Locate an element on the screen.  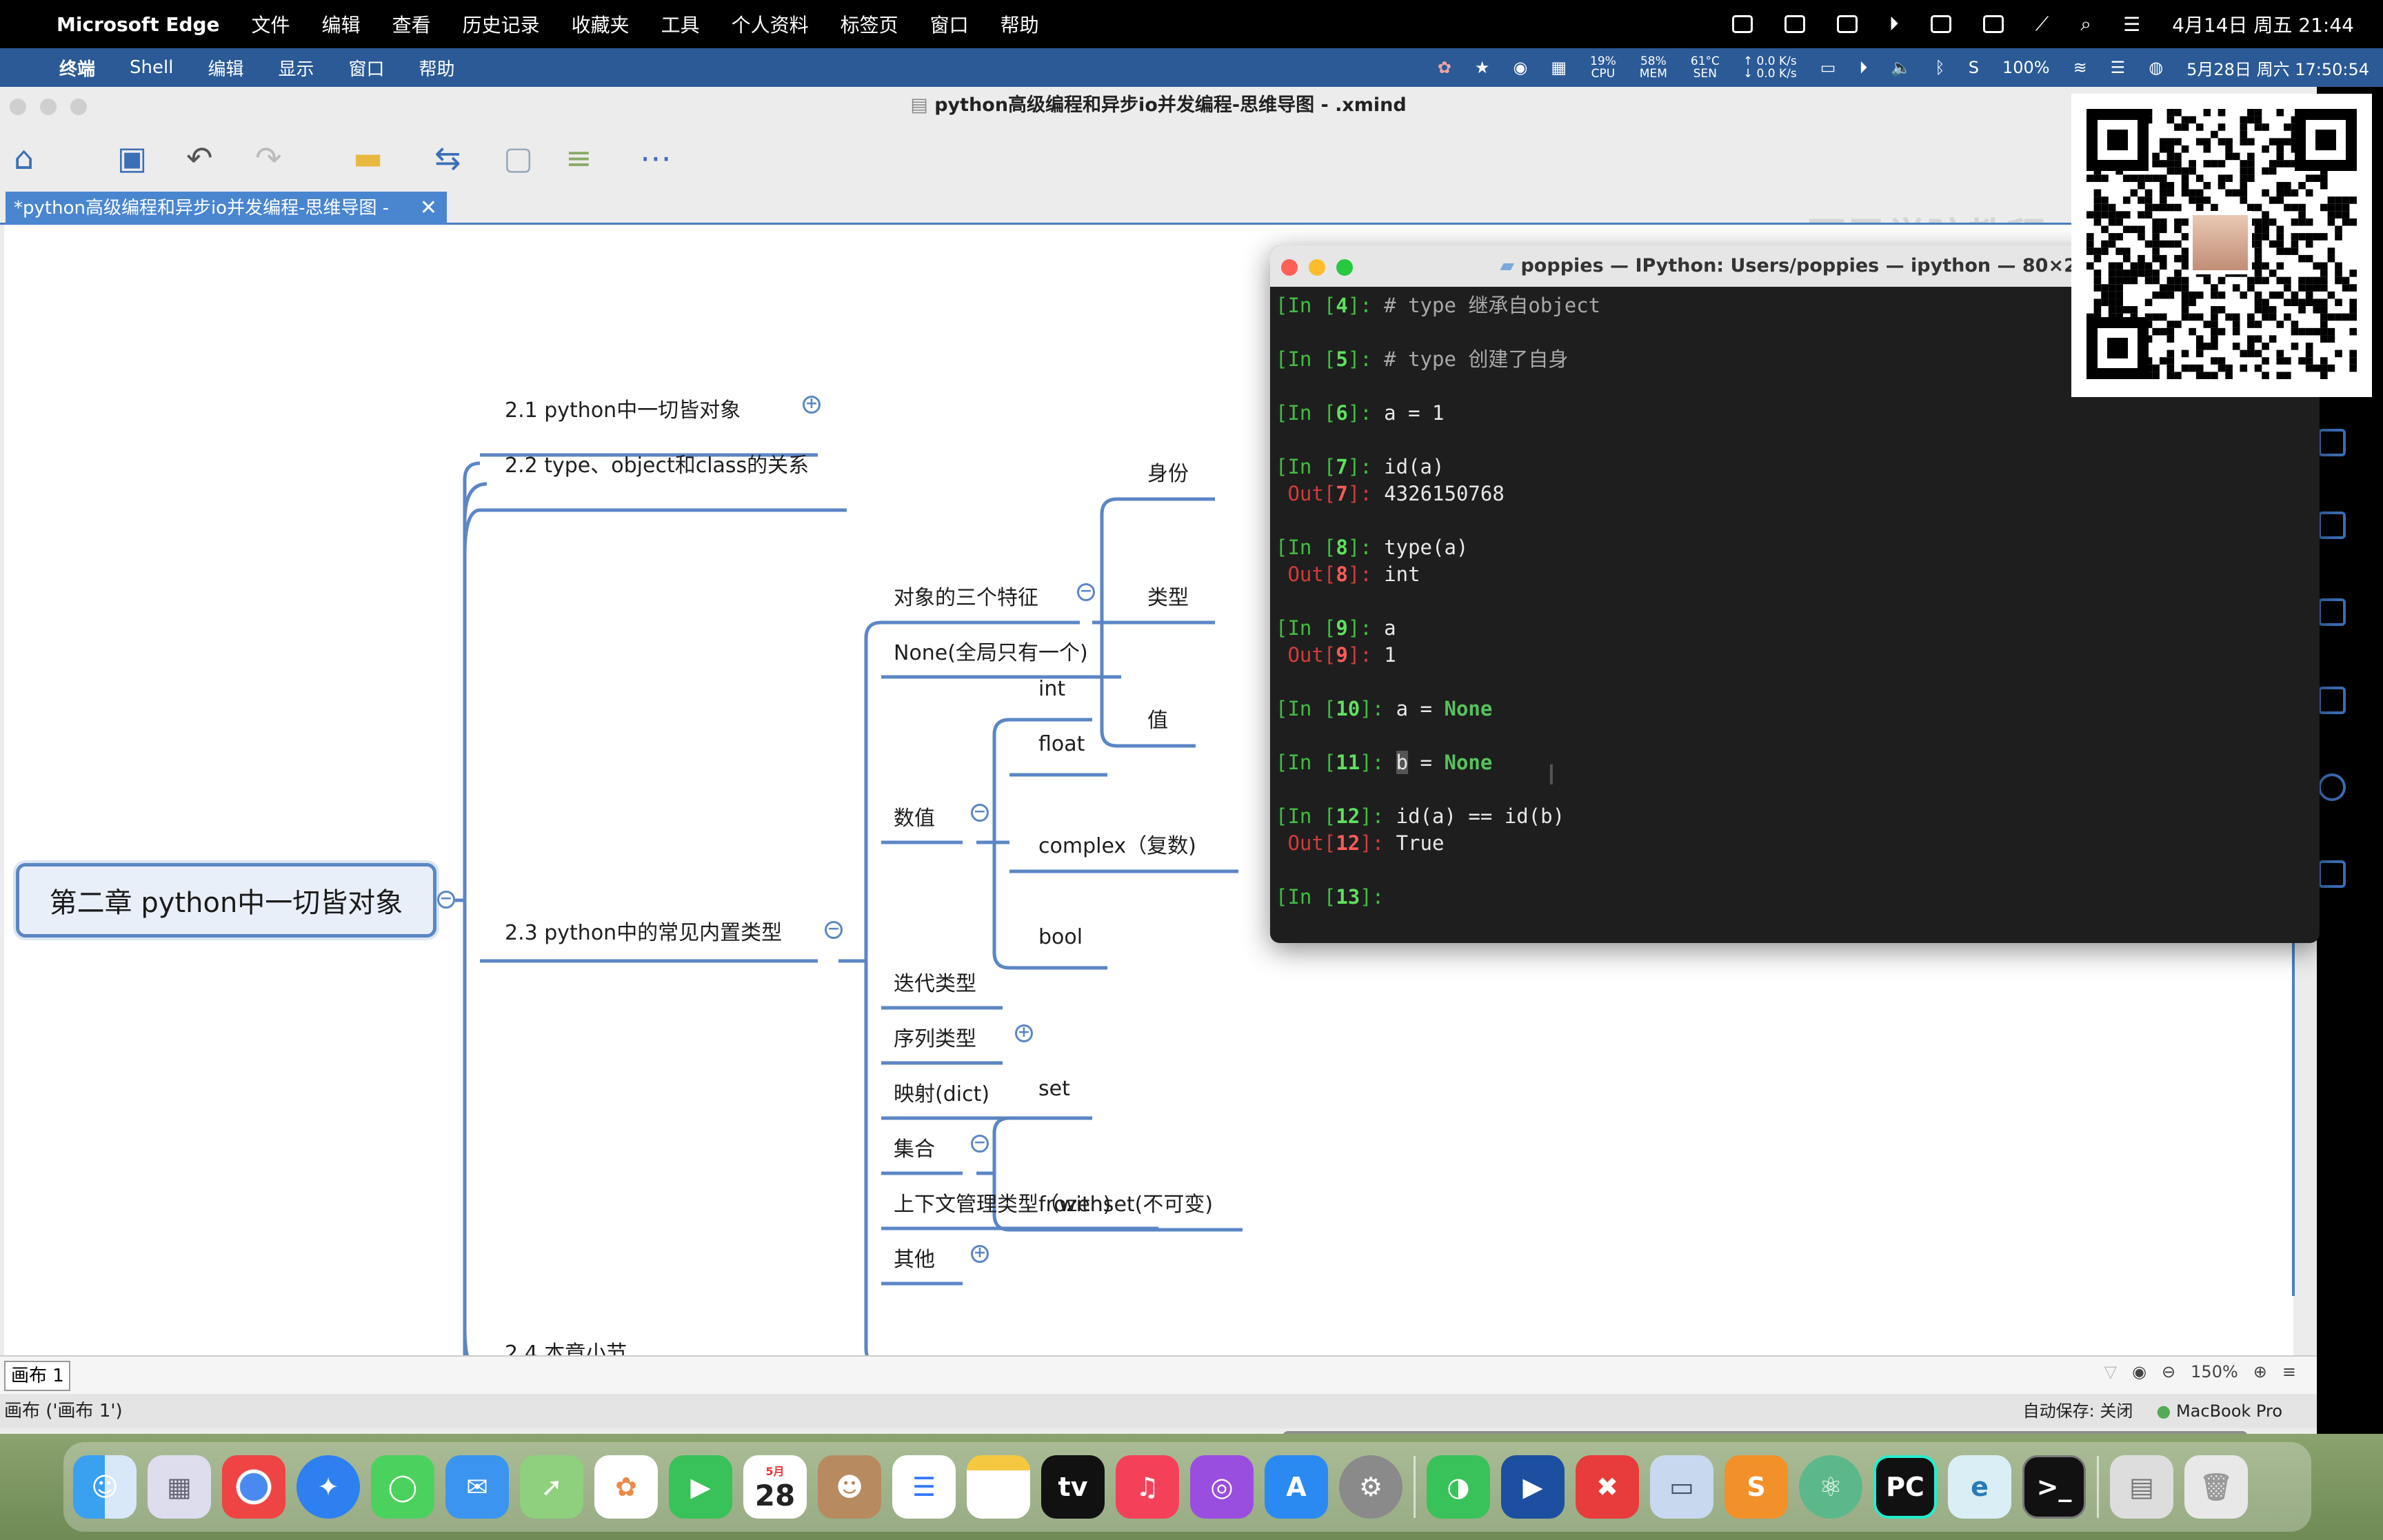
feature-identity: 身份 is located at coordinates (1168, 472).